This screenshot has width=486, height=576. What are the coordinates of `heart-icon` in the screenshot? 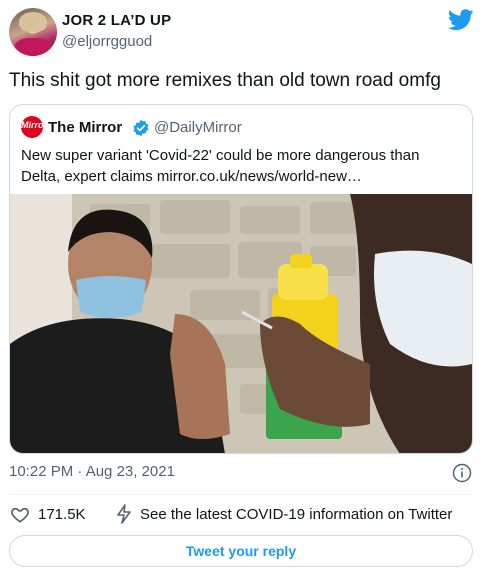 It's located at (20, 515).